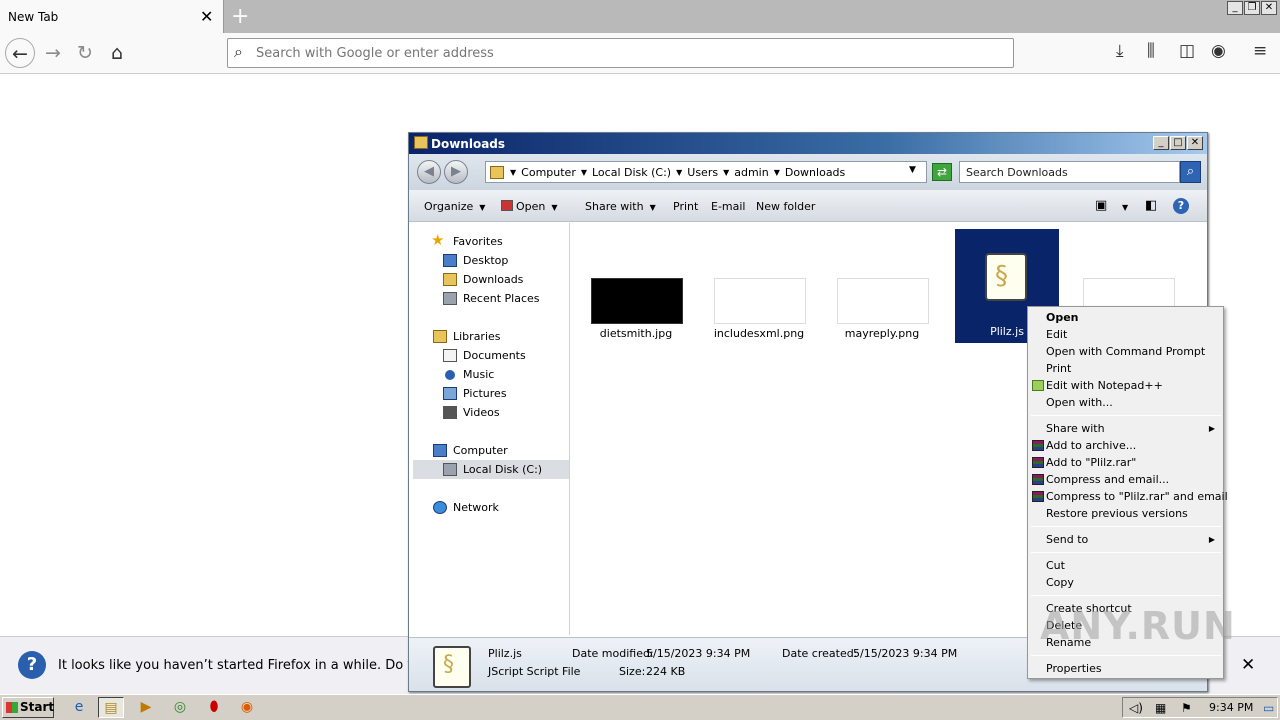  I want to click on open-app-icon, so click(507, 205).